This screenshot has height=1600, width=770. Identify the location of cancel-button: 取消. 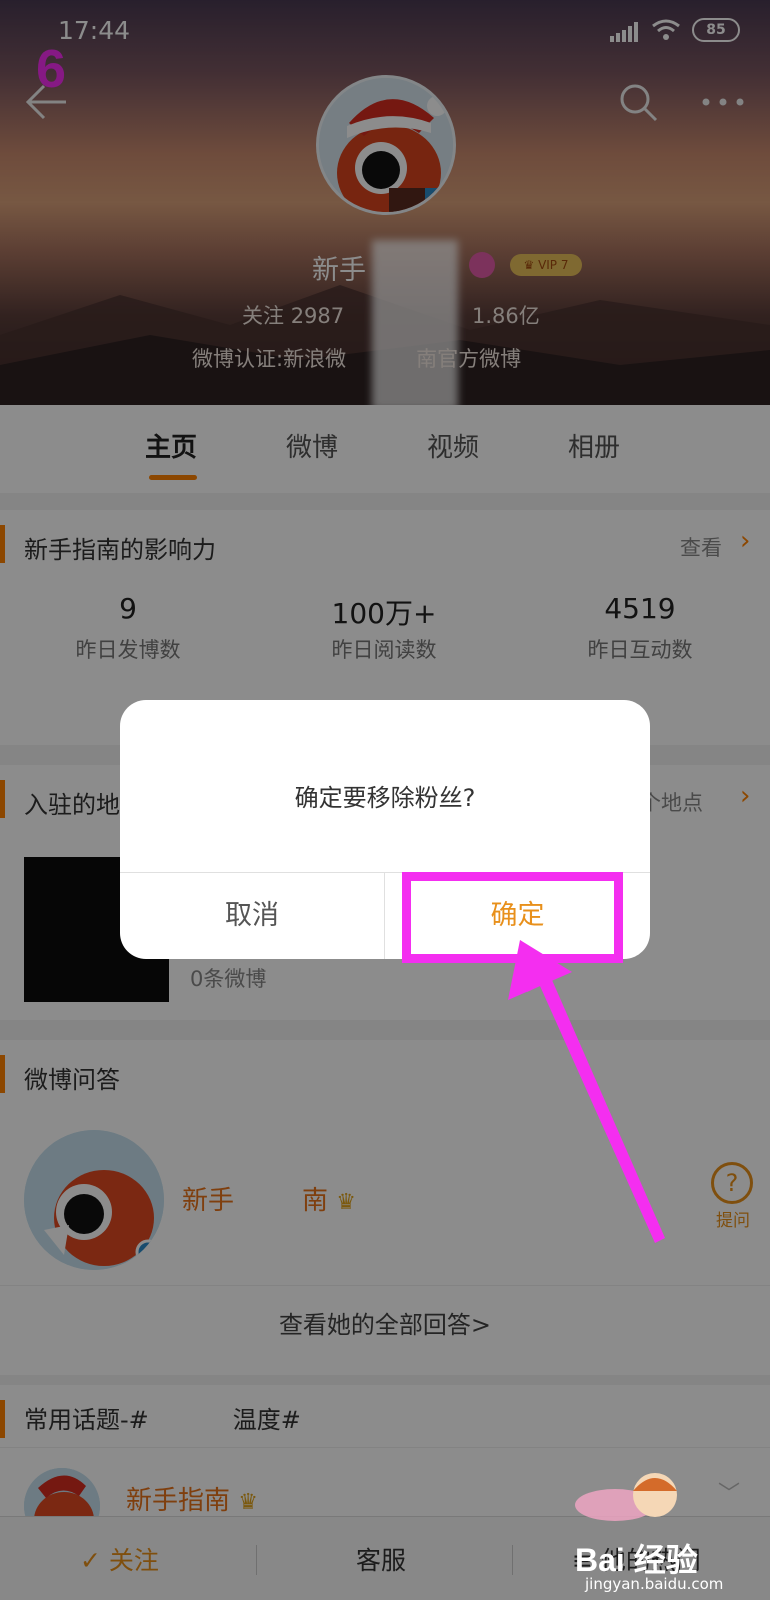
(252, 915).